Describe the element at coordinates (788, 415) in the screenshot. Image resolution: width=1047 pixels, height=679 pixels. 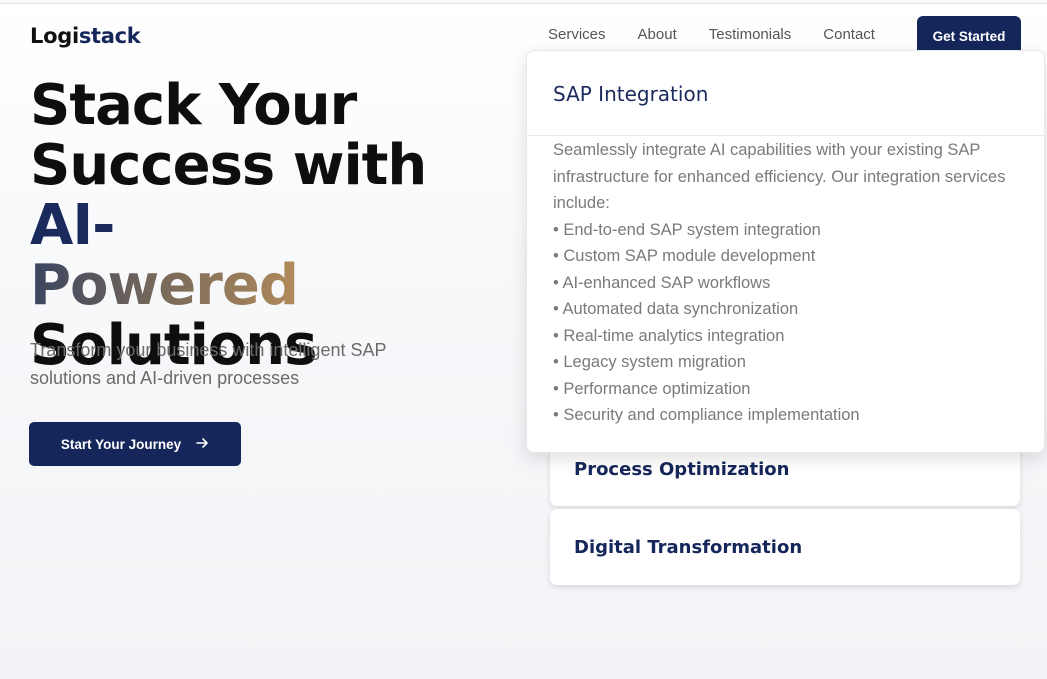
I see `feature-item: Security and compliance implementation` at that location.